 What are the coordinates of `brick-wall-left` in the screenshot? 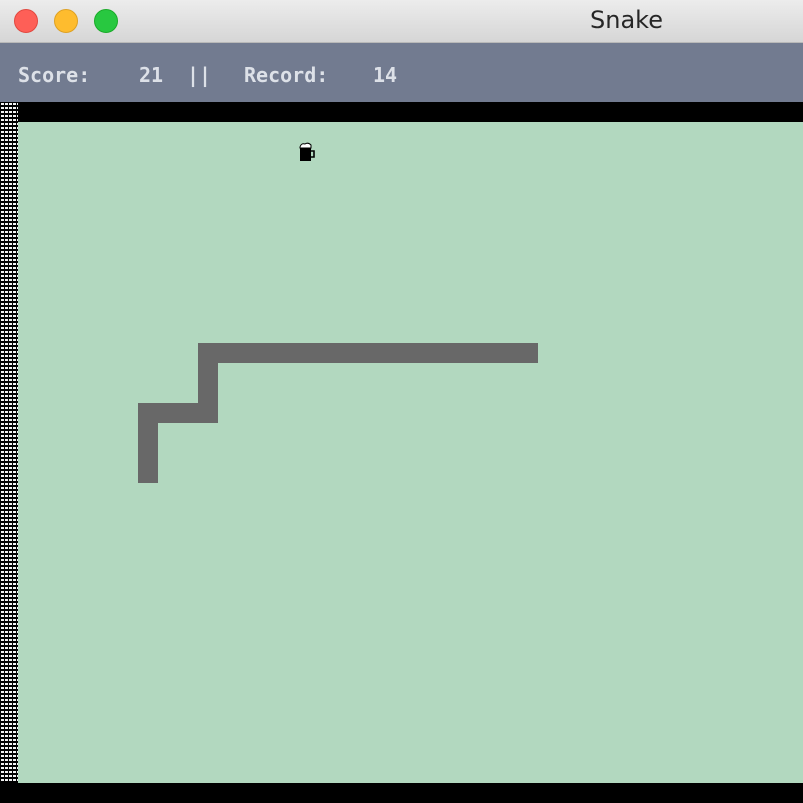 It's located at (9, 452).